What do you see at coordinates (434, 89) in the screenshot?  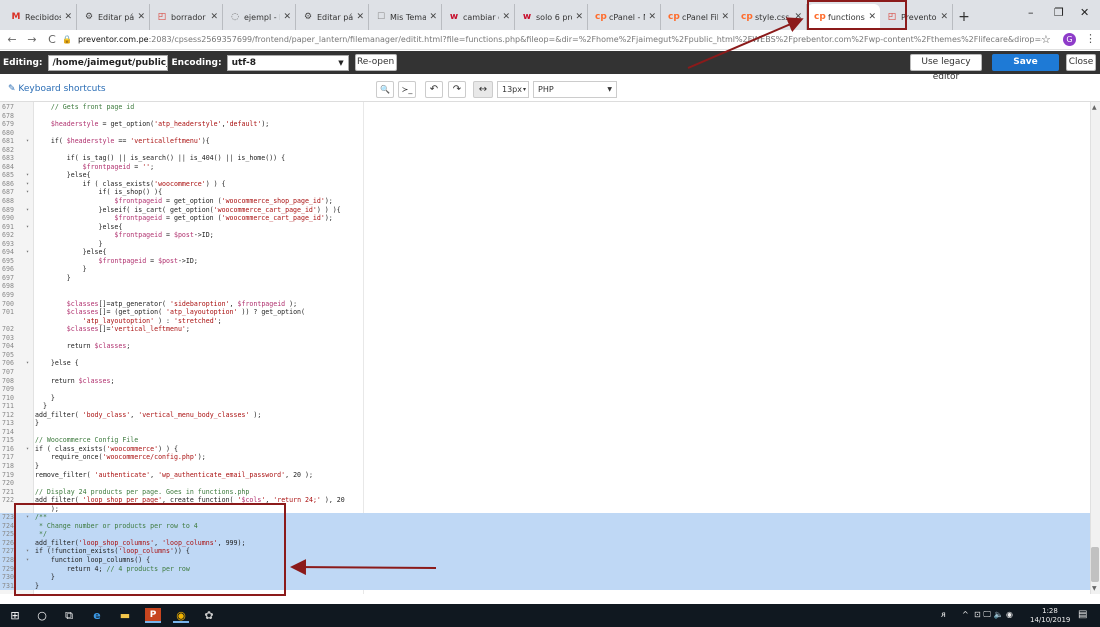 I see `undo-icon: ↶` at bounding box center [434, 89].